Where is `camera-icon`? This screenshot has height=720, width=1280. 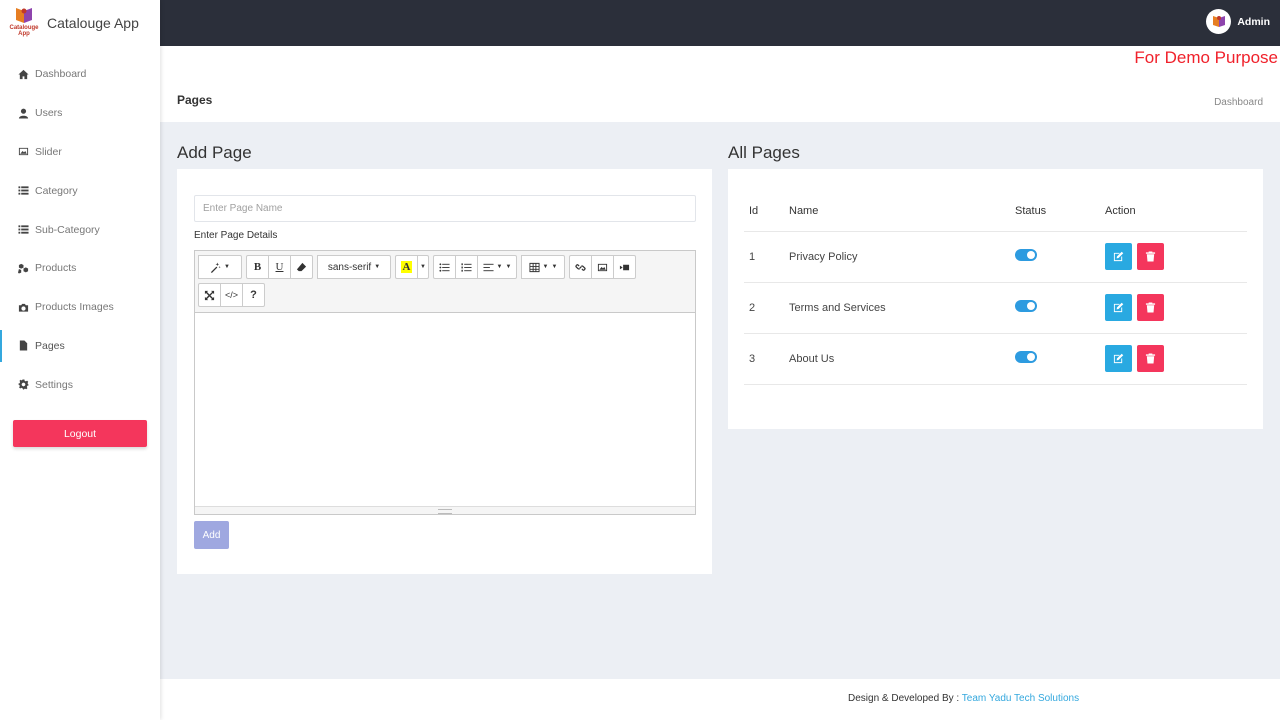
camera-icon is located at coordinates (23, 307).